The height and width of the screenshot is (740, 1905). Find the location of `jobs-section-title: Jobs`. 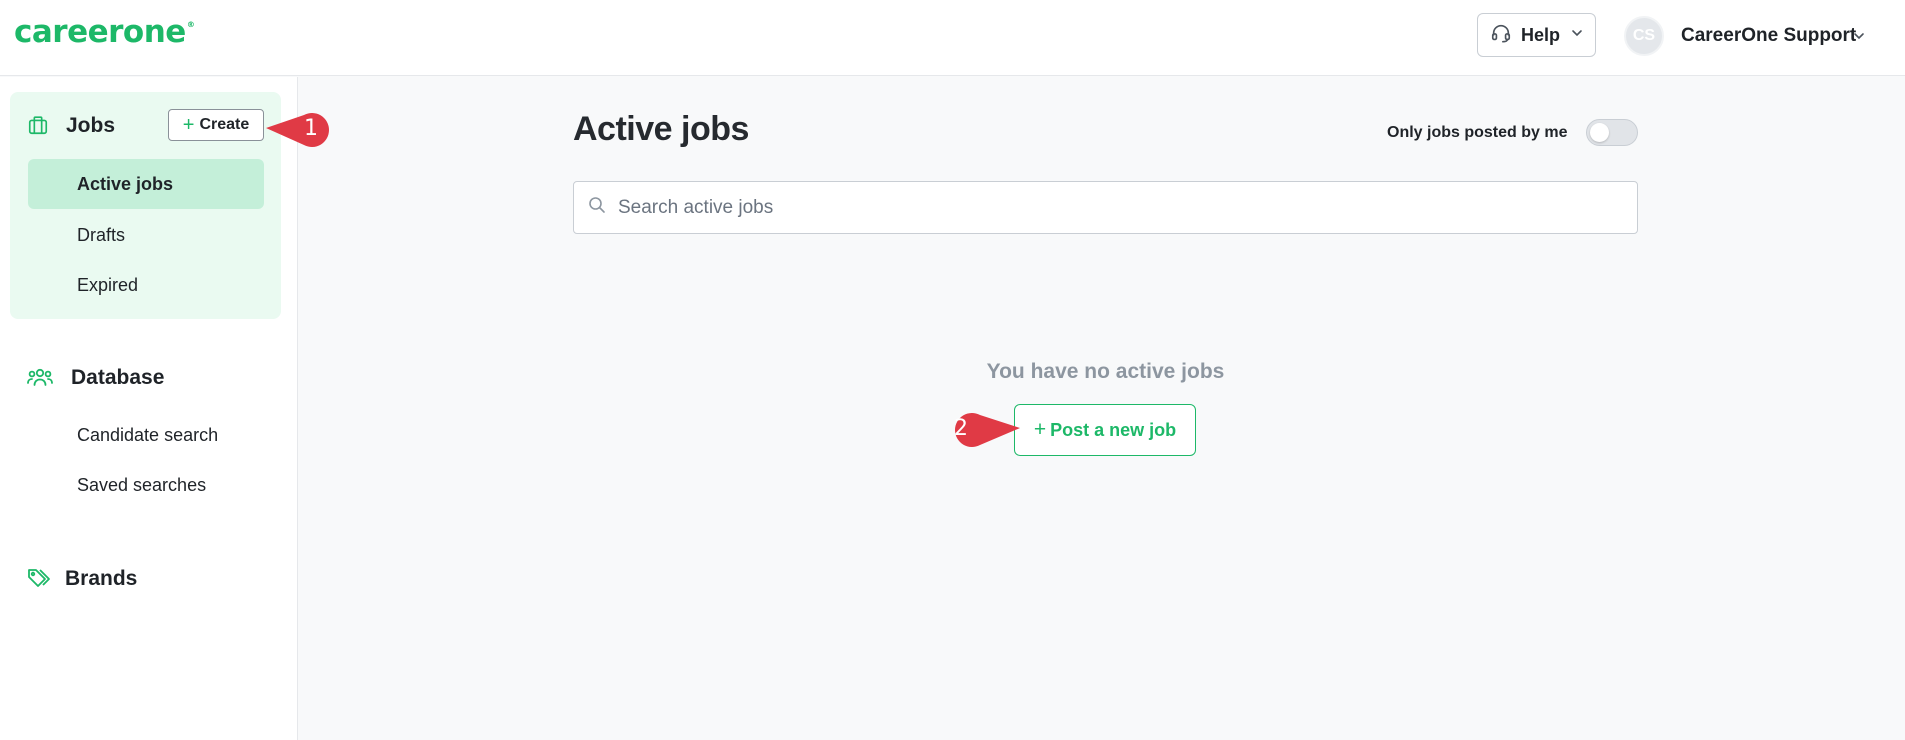

jobs-section-title: Jobs is located at coordinates (90, 126).